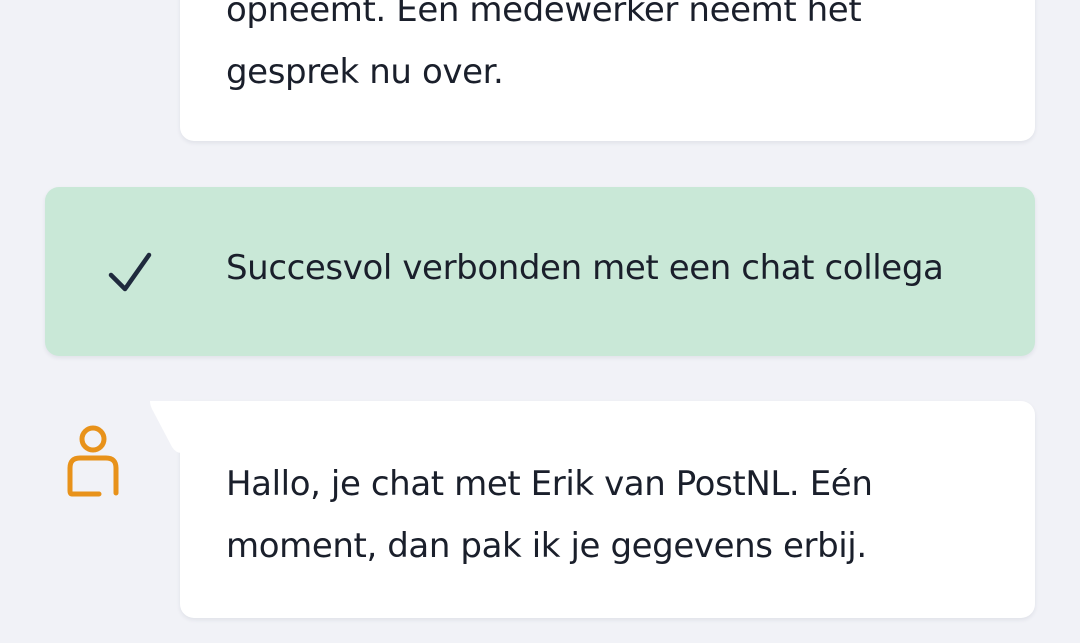  What do you see at coordinates (165, 427) in the screenshot?
I see `bubble-tail` at bounding box center [165, 427].